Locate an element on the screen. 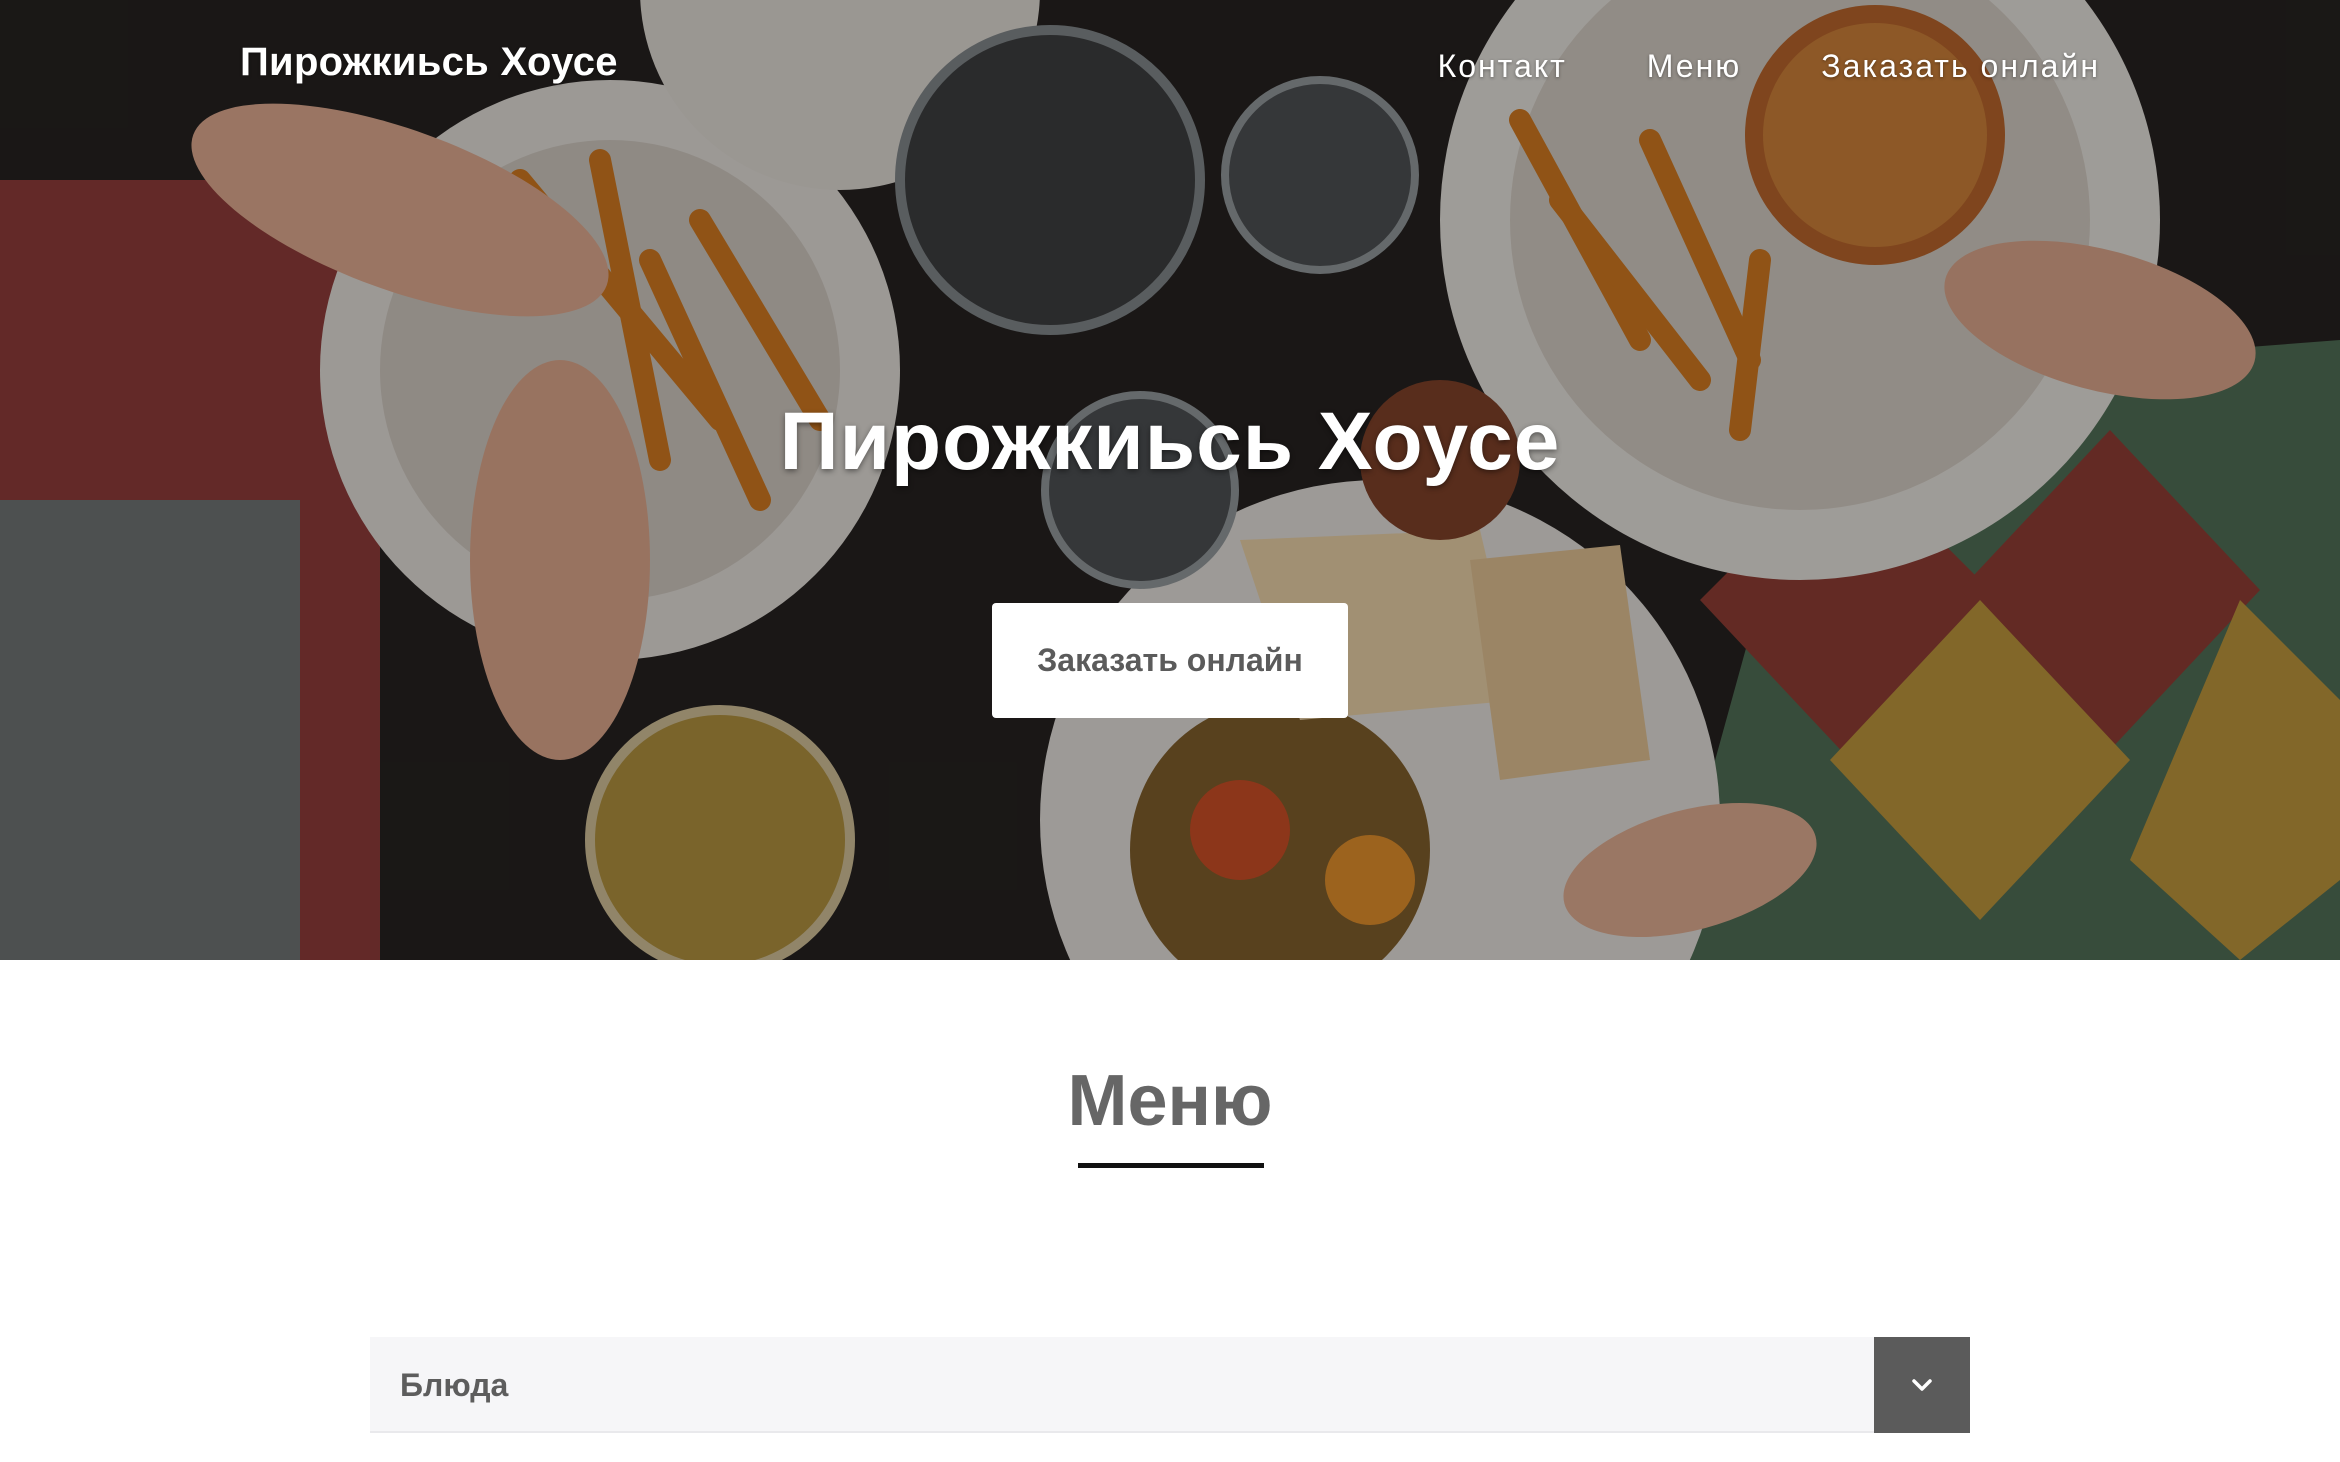 This screenshot has width=2340, height=1462. nav-link-contact: Контакт is located at coordinates (1502, 66).